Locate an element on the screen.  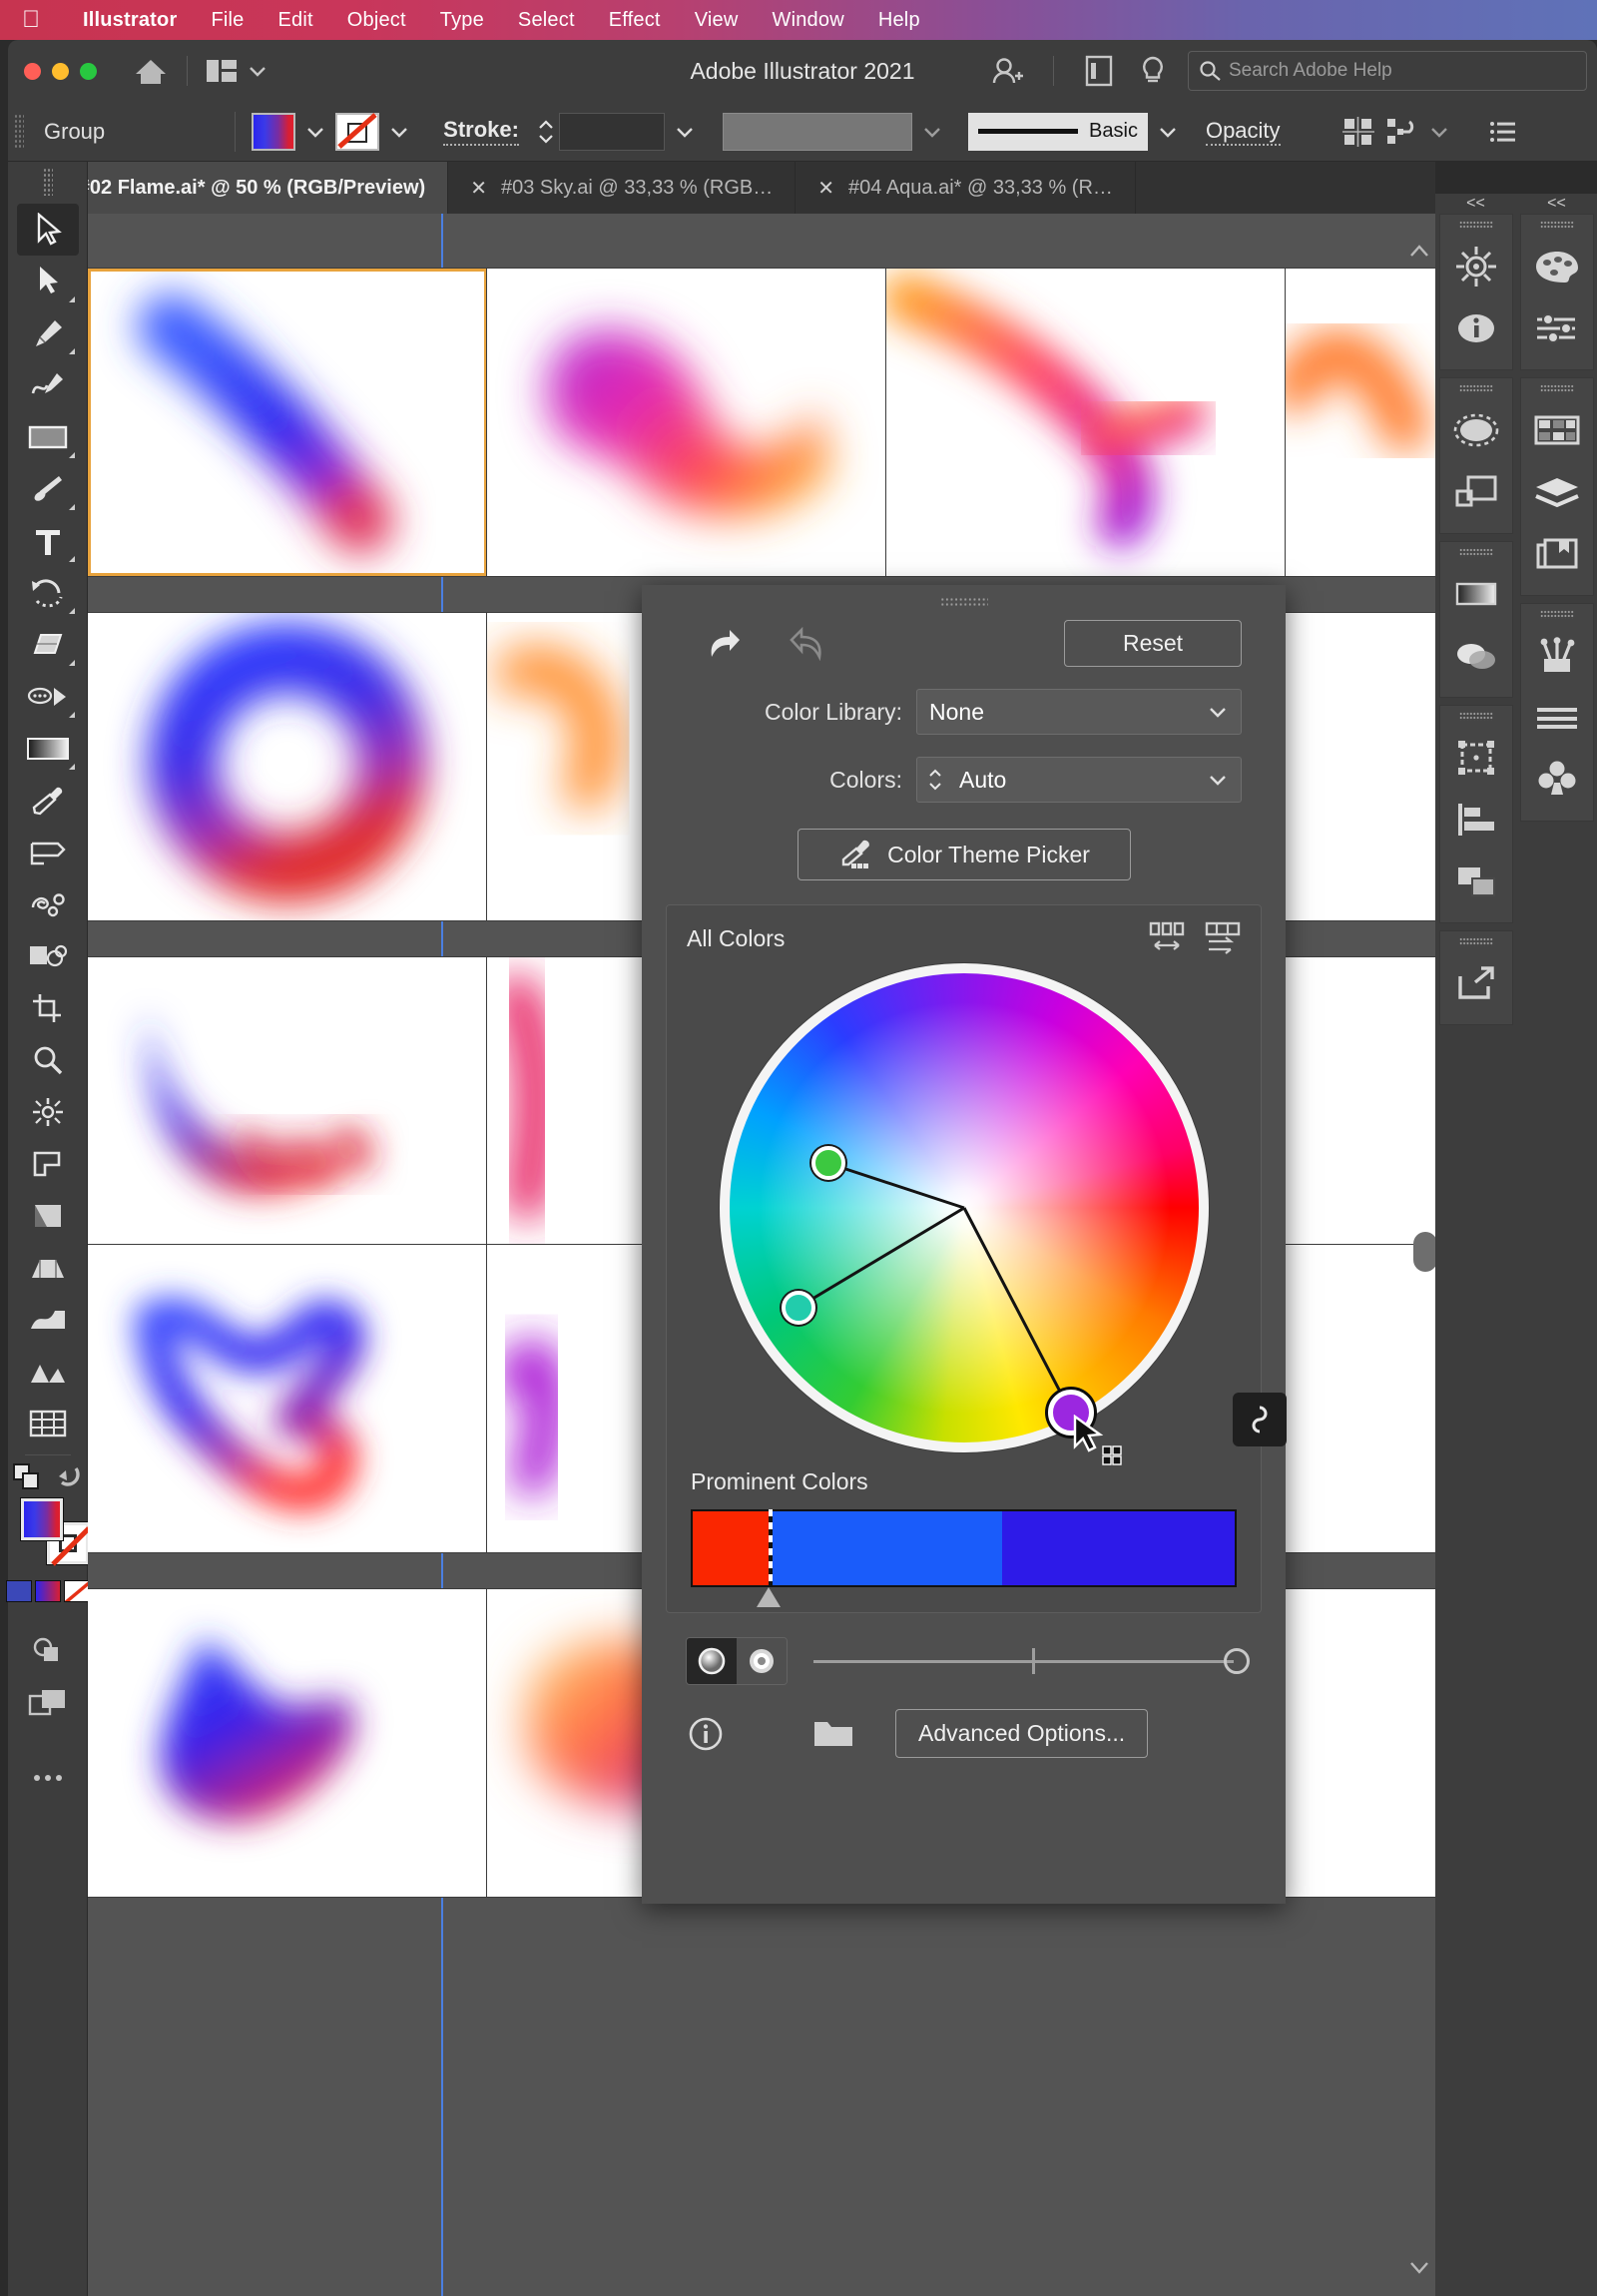
add-person-icon is located at coordinates (1008, 71).